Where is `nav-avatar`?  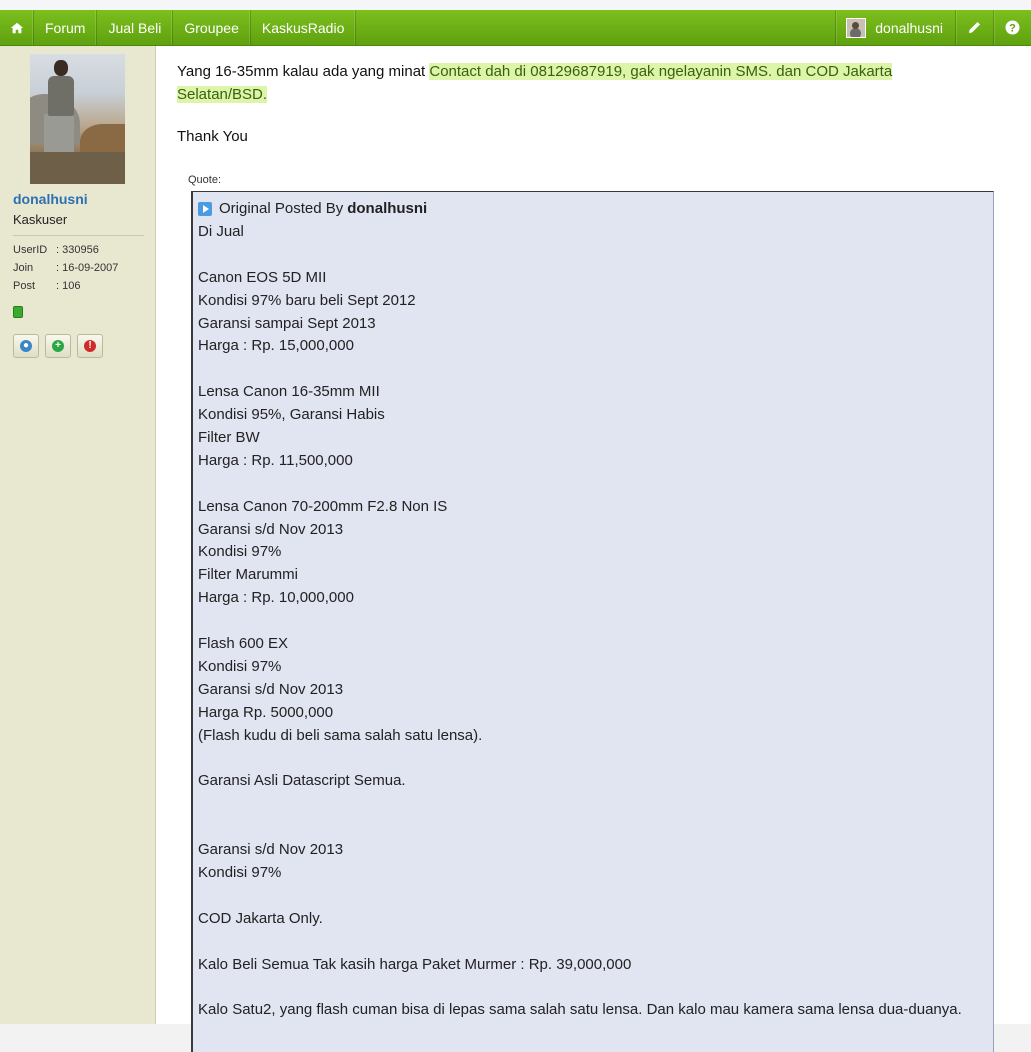
nav-avatar is located at coordinates (856, 27).